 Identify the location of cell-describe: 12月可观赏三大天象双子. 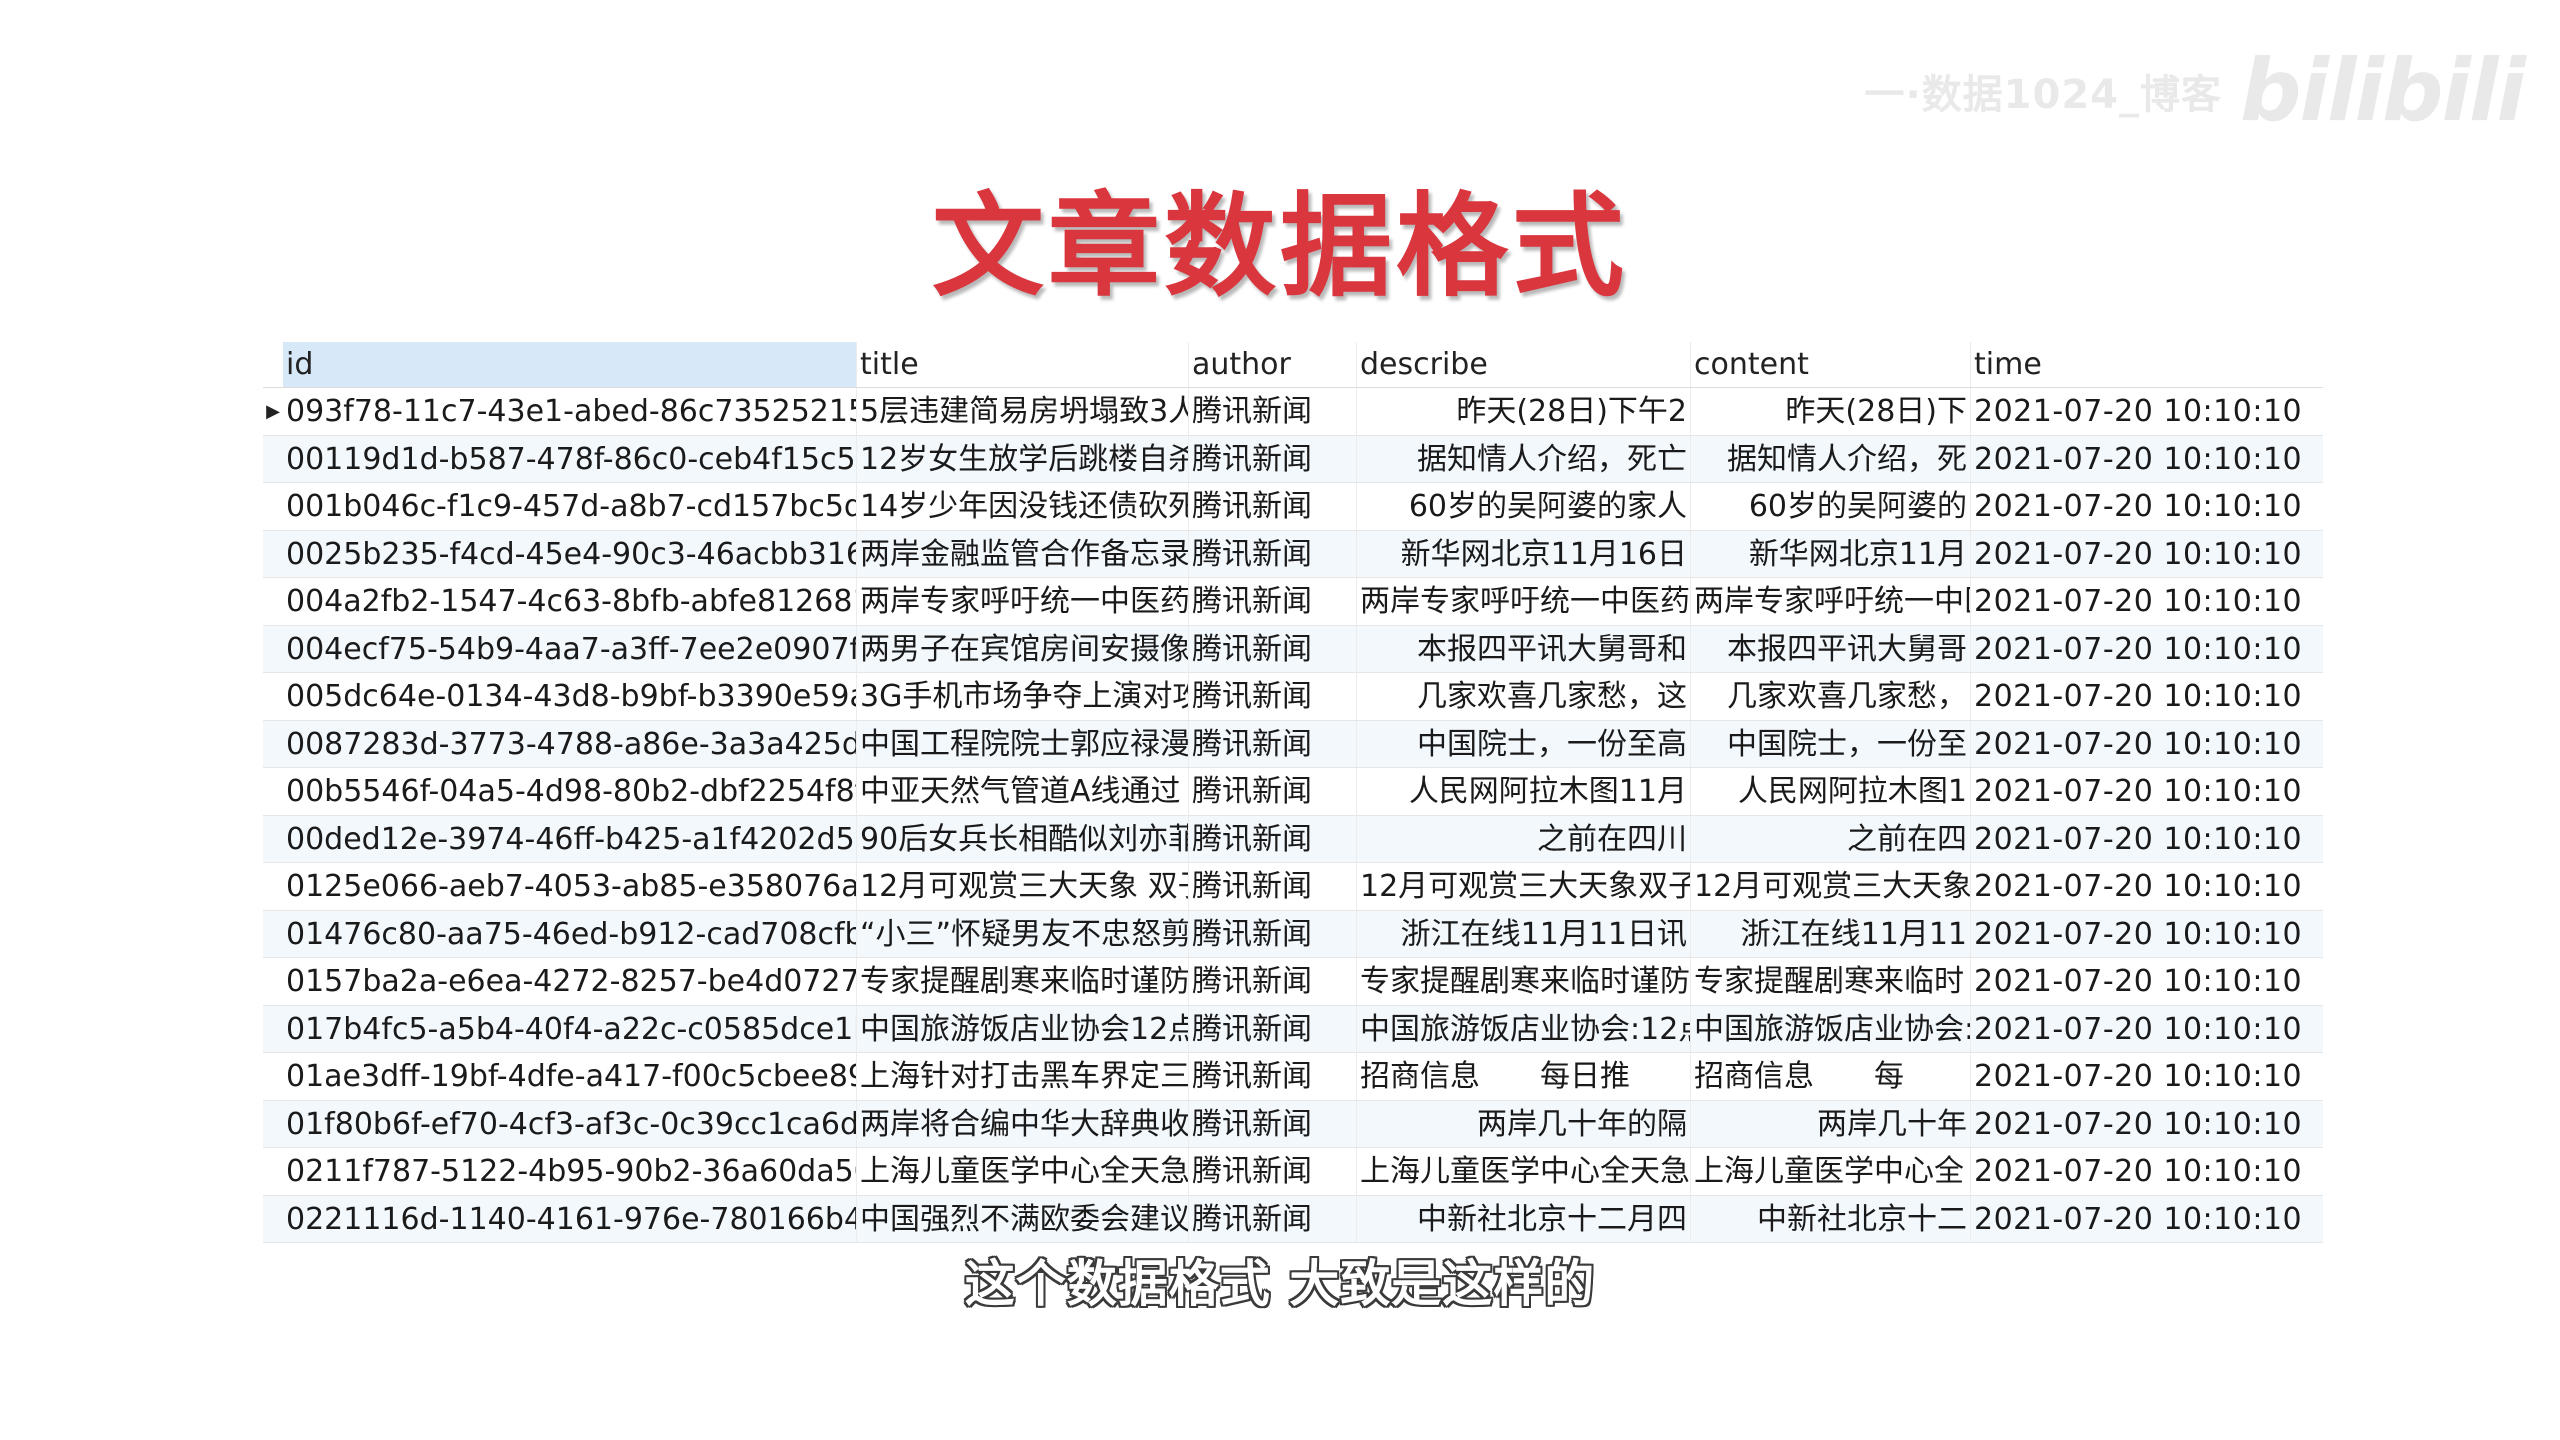
(1524, 886).